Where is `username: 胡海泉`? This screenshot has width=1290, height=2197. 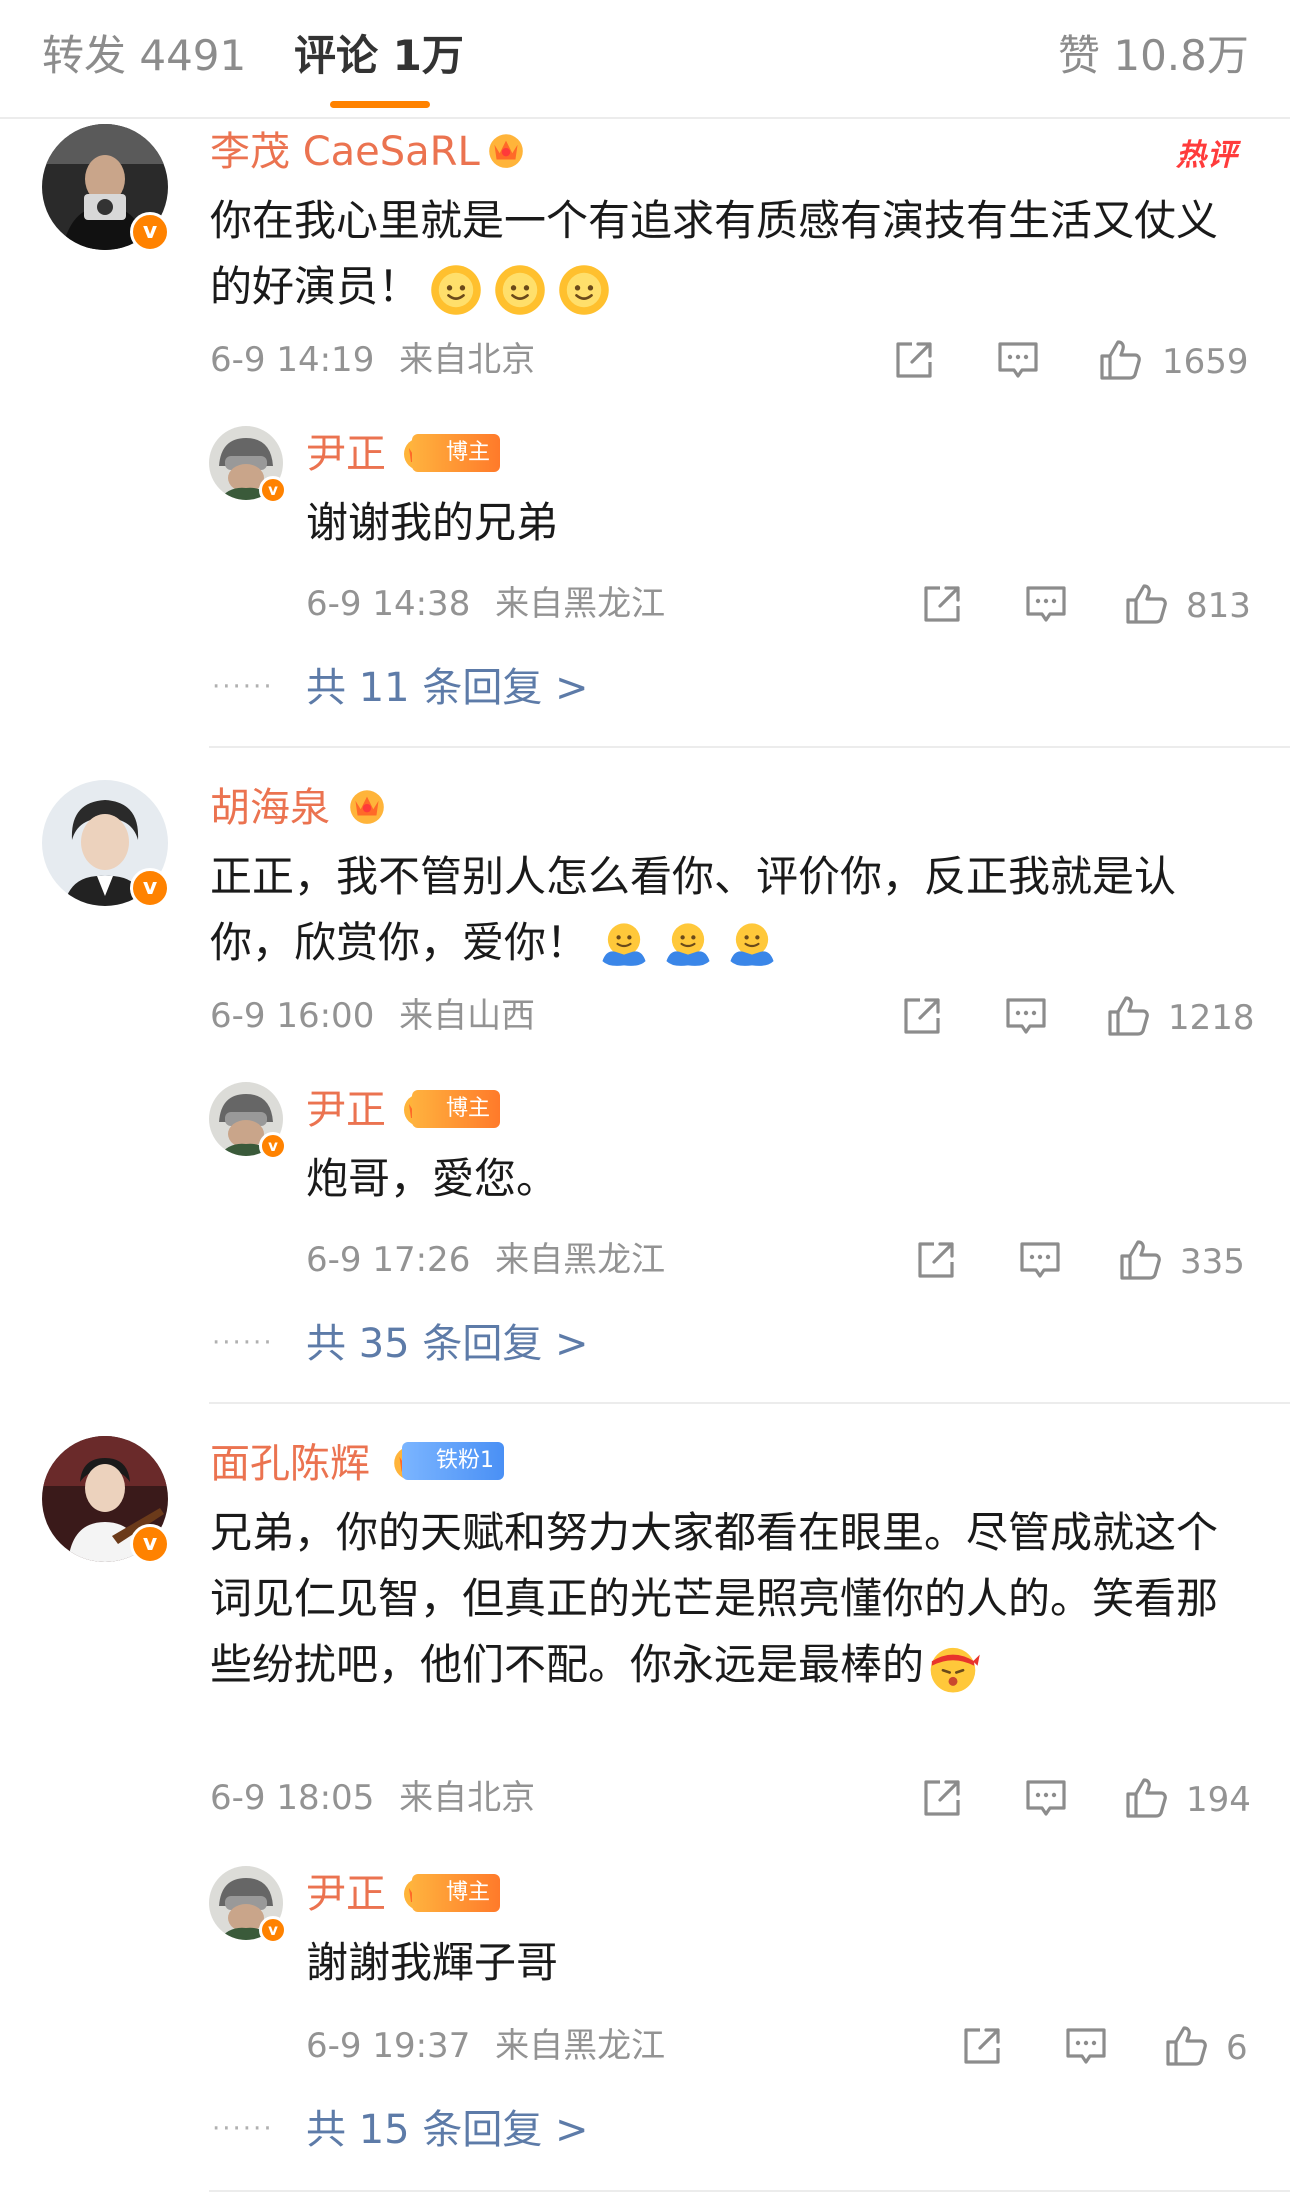
username: 胡海泉 is located at coordinates (270, 808).